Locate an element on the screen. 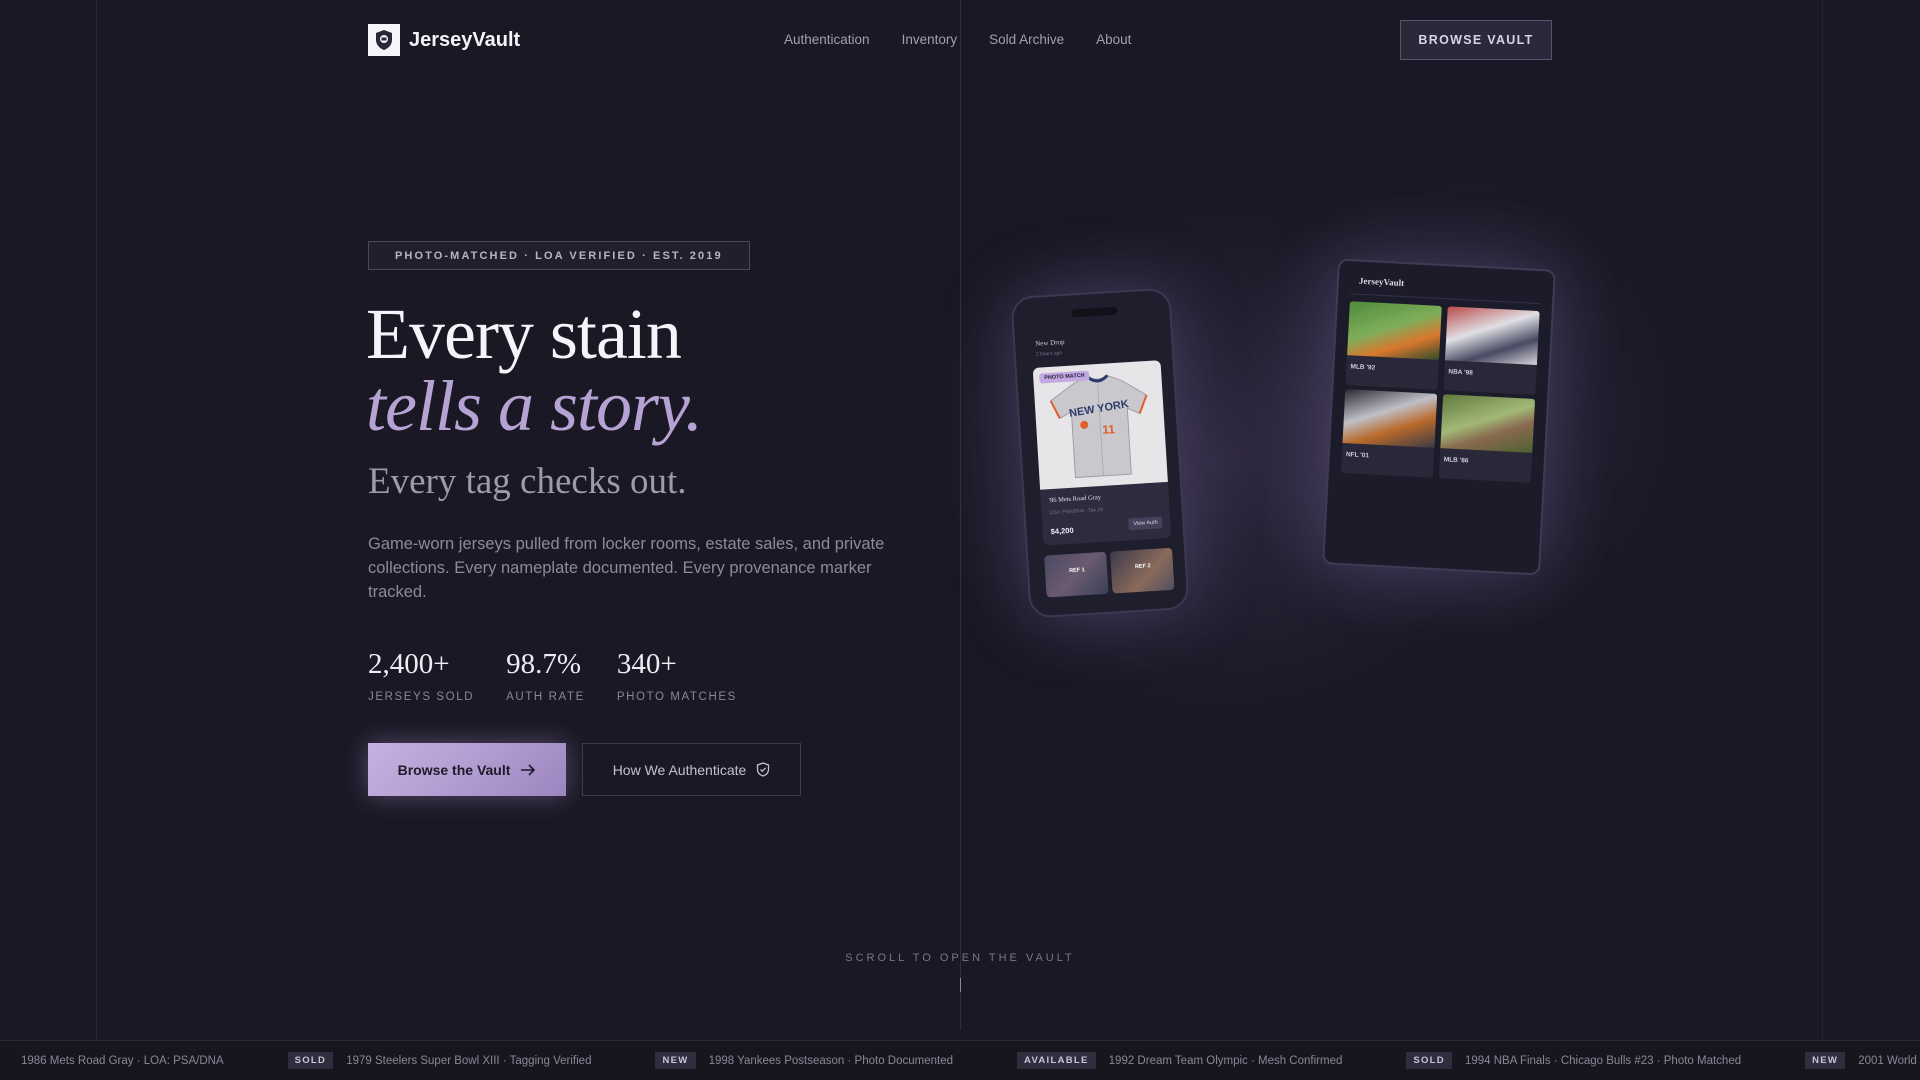 The height and width of the screenshot is (1080, 1920). reference-thumb-1: REF 1 is located at coordinates (1076, 574).